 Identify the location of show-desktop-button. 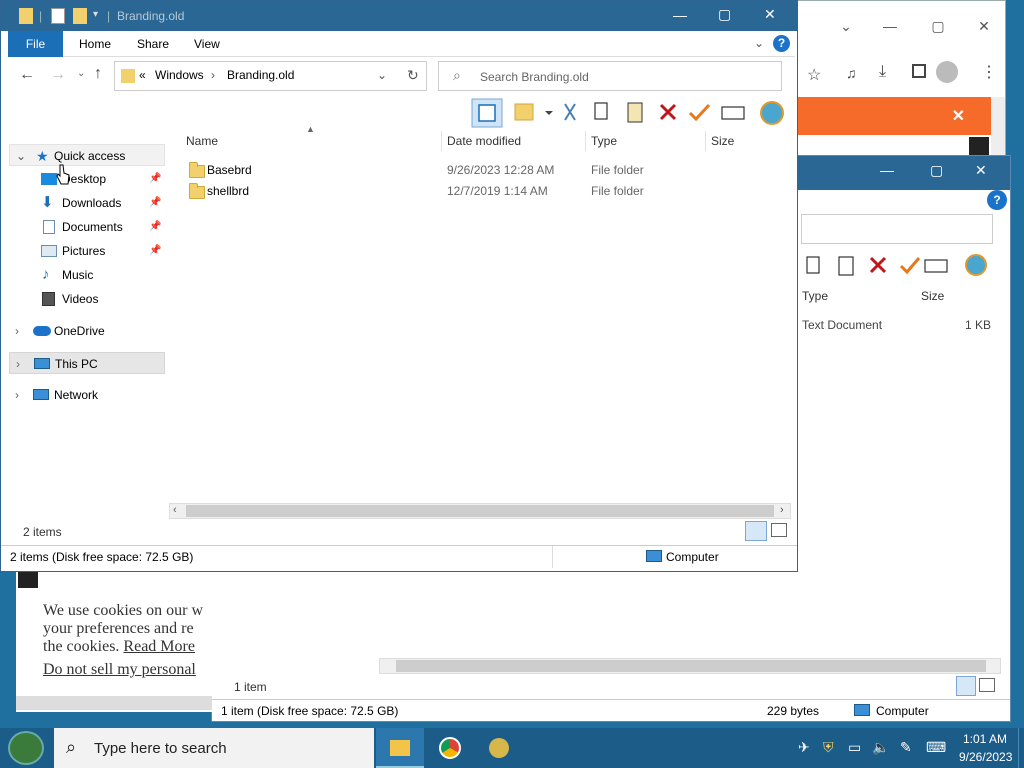
(1021, 748).